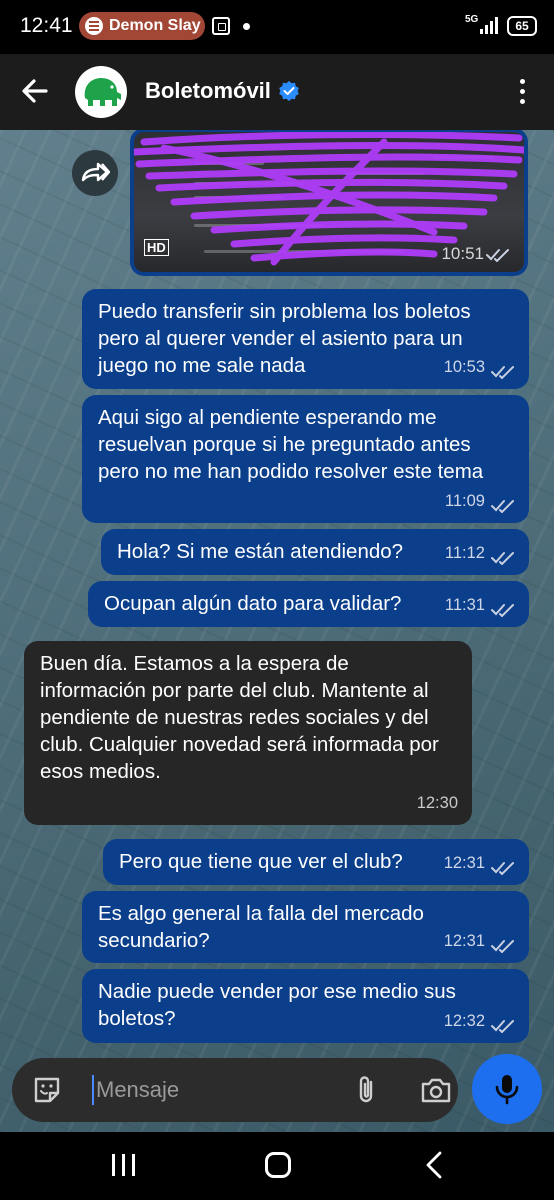 The height and width of the screenshot is (1200, 554). I want to click on forward-icon, so click(95, 172).